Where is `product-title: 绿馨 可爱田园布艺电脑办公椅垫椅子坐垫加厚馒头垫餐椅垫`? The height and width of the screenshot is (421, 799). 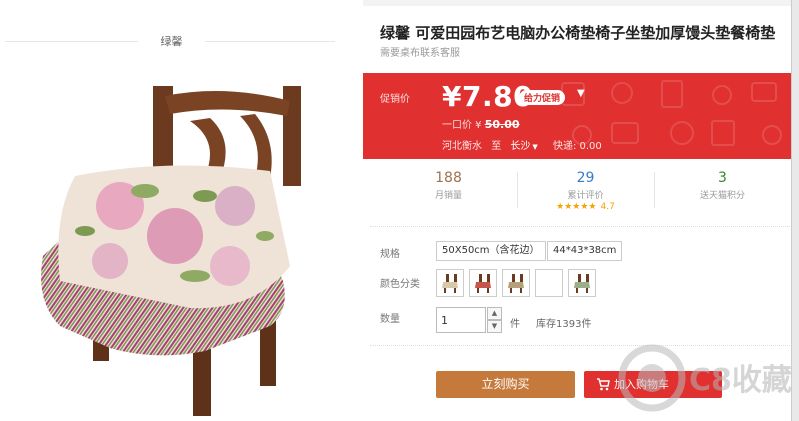
product-title: 绿馨 可爱田园布艺电脑办公椅垫椅子坐垫加厚馒头垫餐椅垫 is located at coordinates (578, 33).